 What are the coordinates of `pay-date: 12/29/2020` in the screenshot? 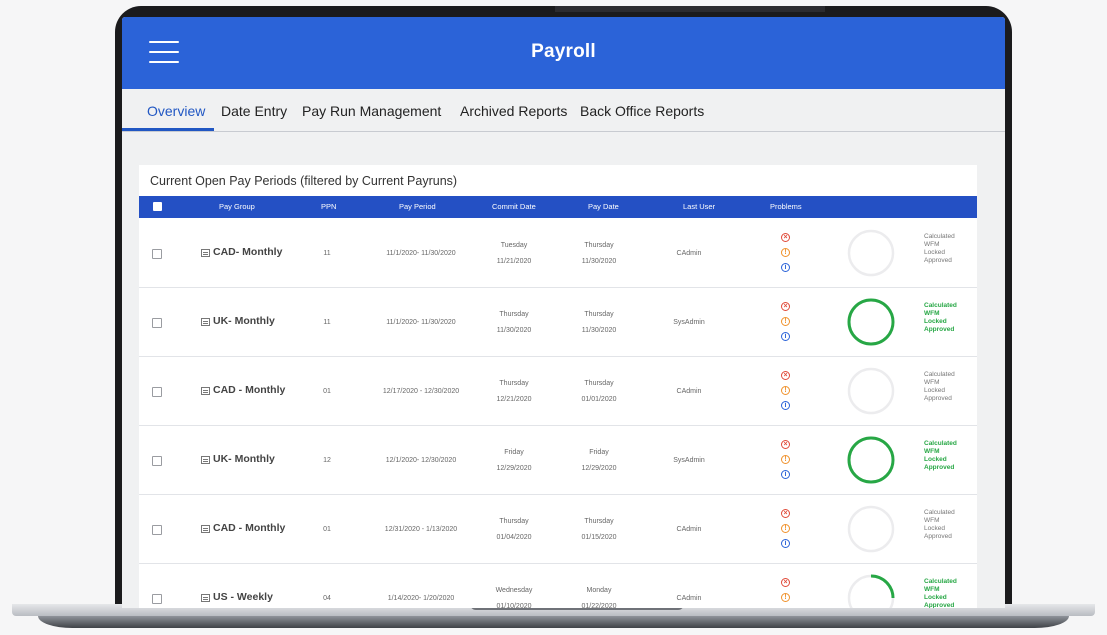 It's located at (599, 468).